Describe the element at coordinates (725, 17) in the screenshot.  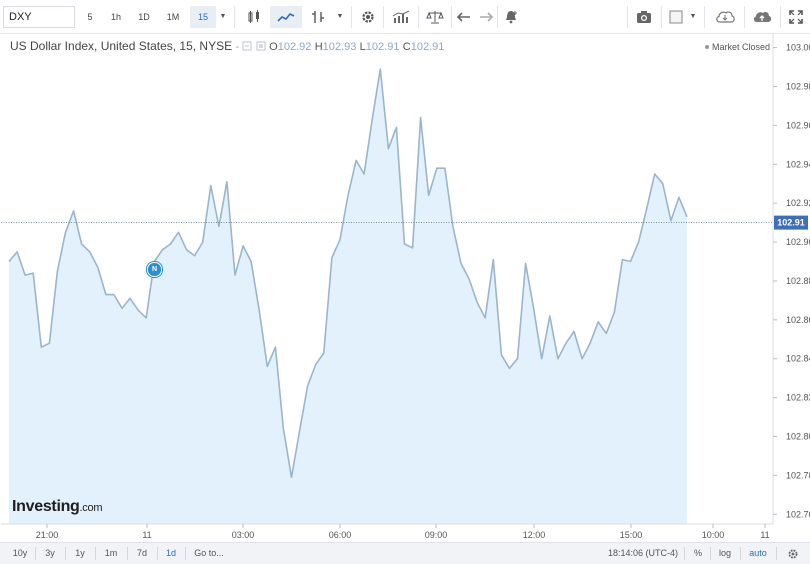
I see `cloud-save-icon` at that location.